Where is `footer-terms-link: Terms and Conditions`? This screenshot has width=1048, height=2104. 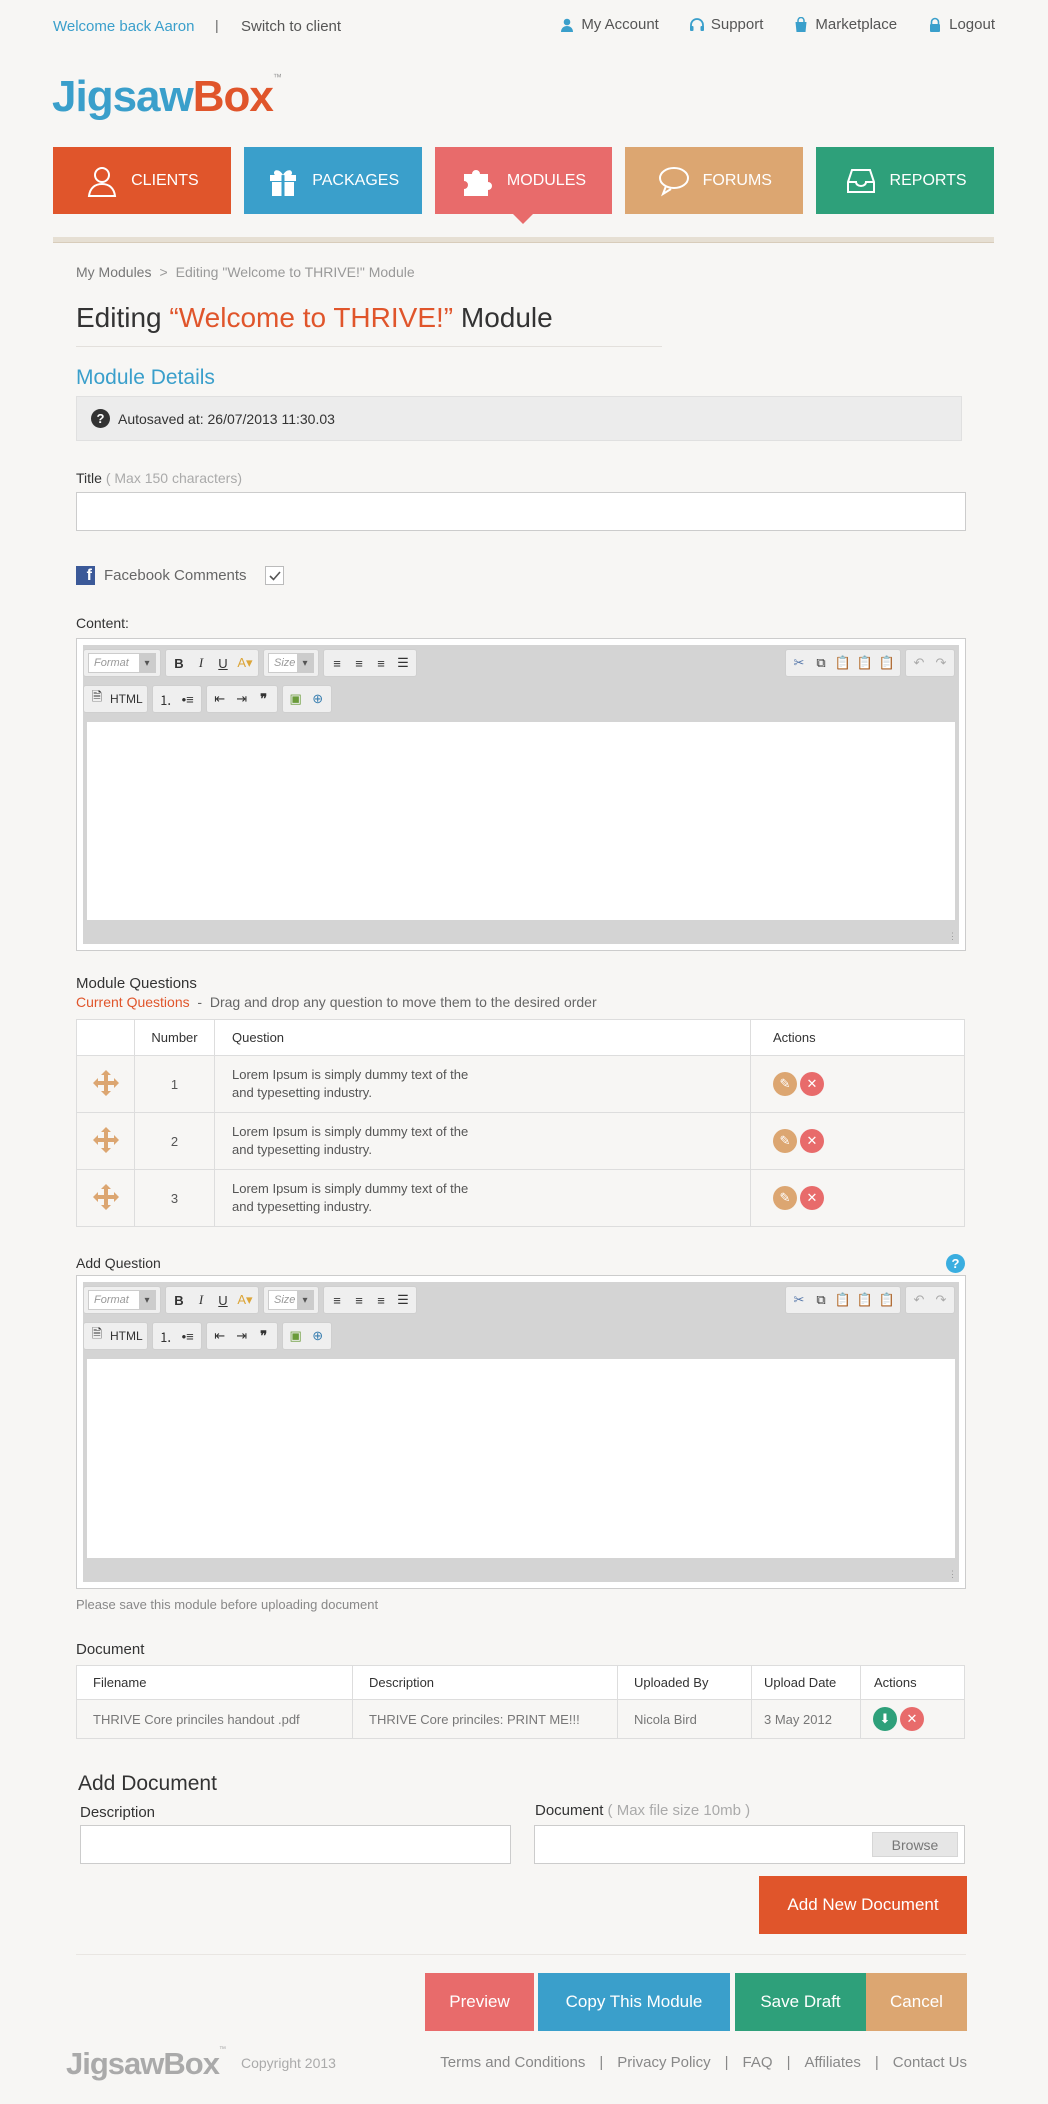 footer-terms-link: Terms and Conditions is located at coordinates (512, 2062).